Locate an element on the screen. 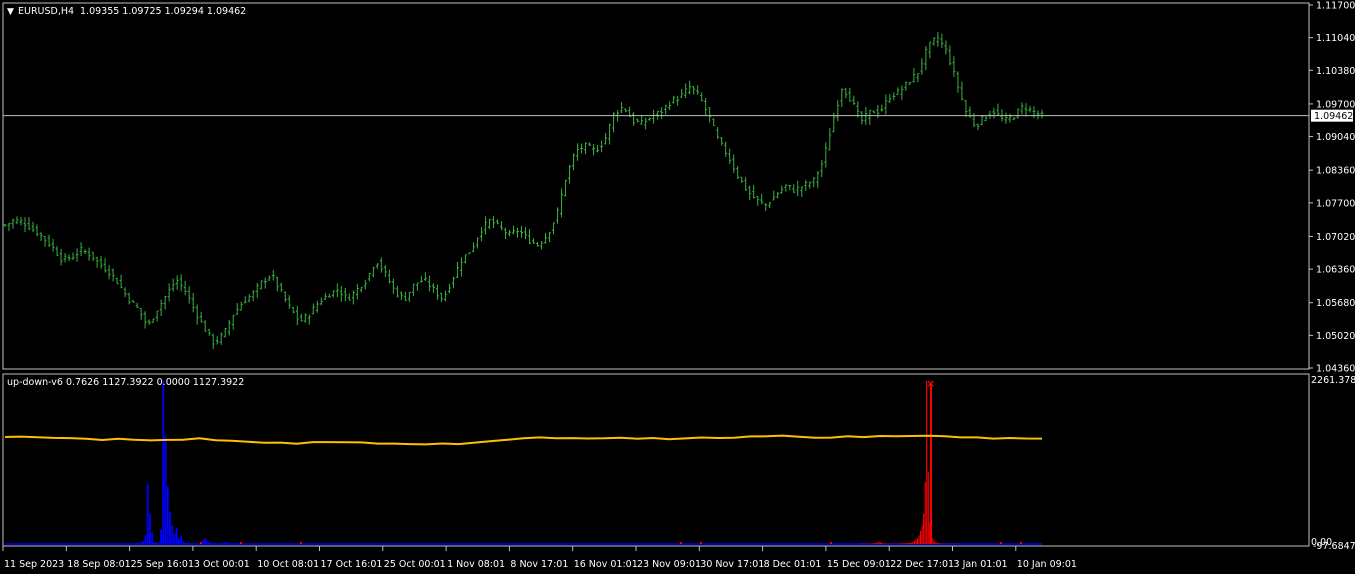  time-tick-label: 17 Oct 16:01 is located at coordinates (352, 564).